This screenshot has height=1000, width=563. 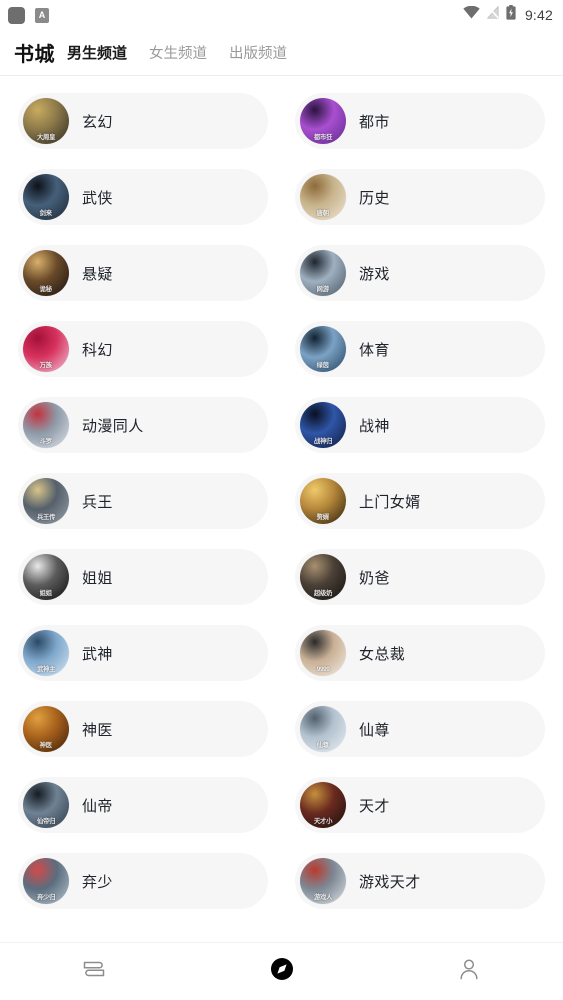 I want to click on signal-icon, so click(x=492, y=14).